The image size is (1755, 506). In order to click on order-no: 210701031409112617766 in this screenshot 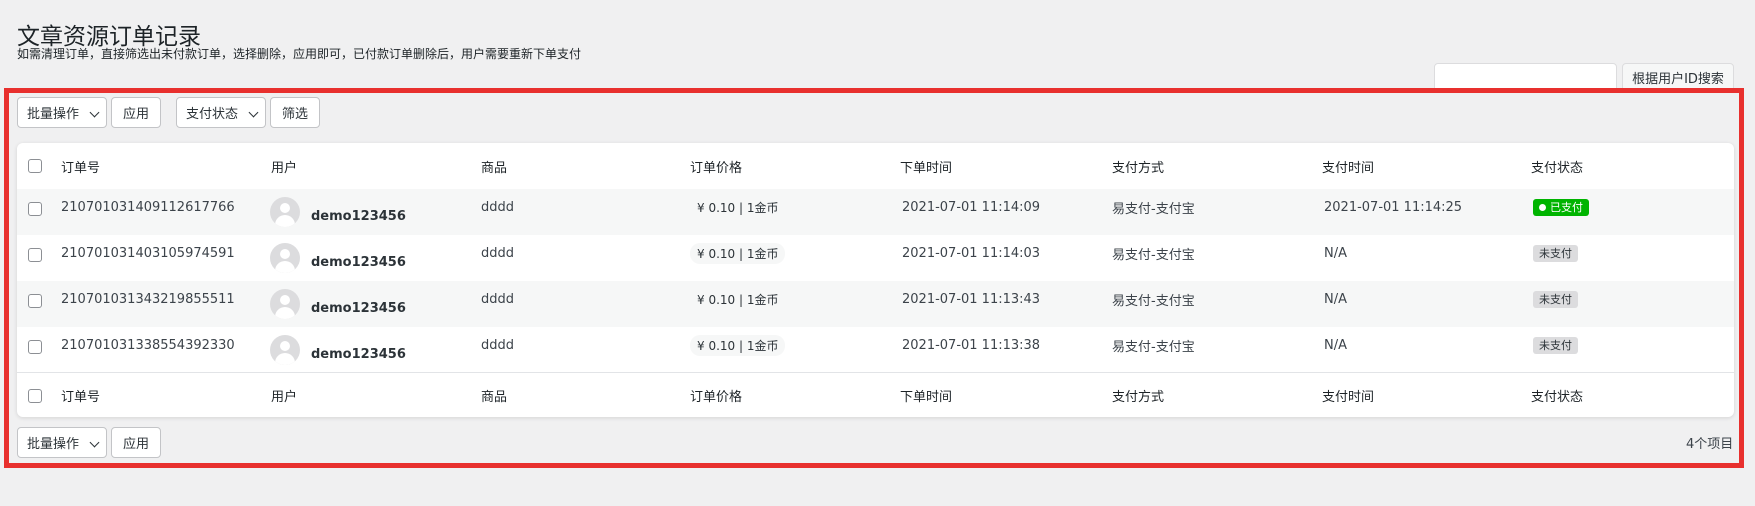, I will do `click(148, 207)`.